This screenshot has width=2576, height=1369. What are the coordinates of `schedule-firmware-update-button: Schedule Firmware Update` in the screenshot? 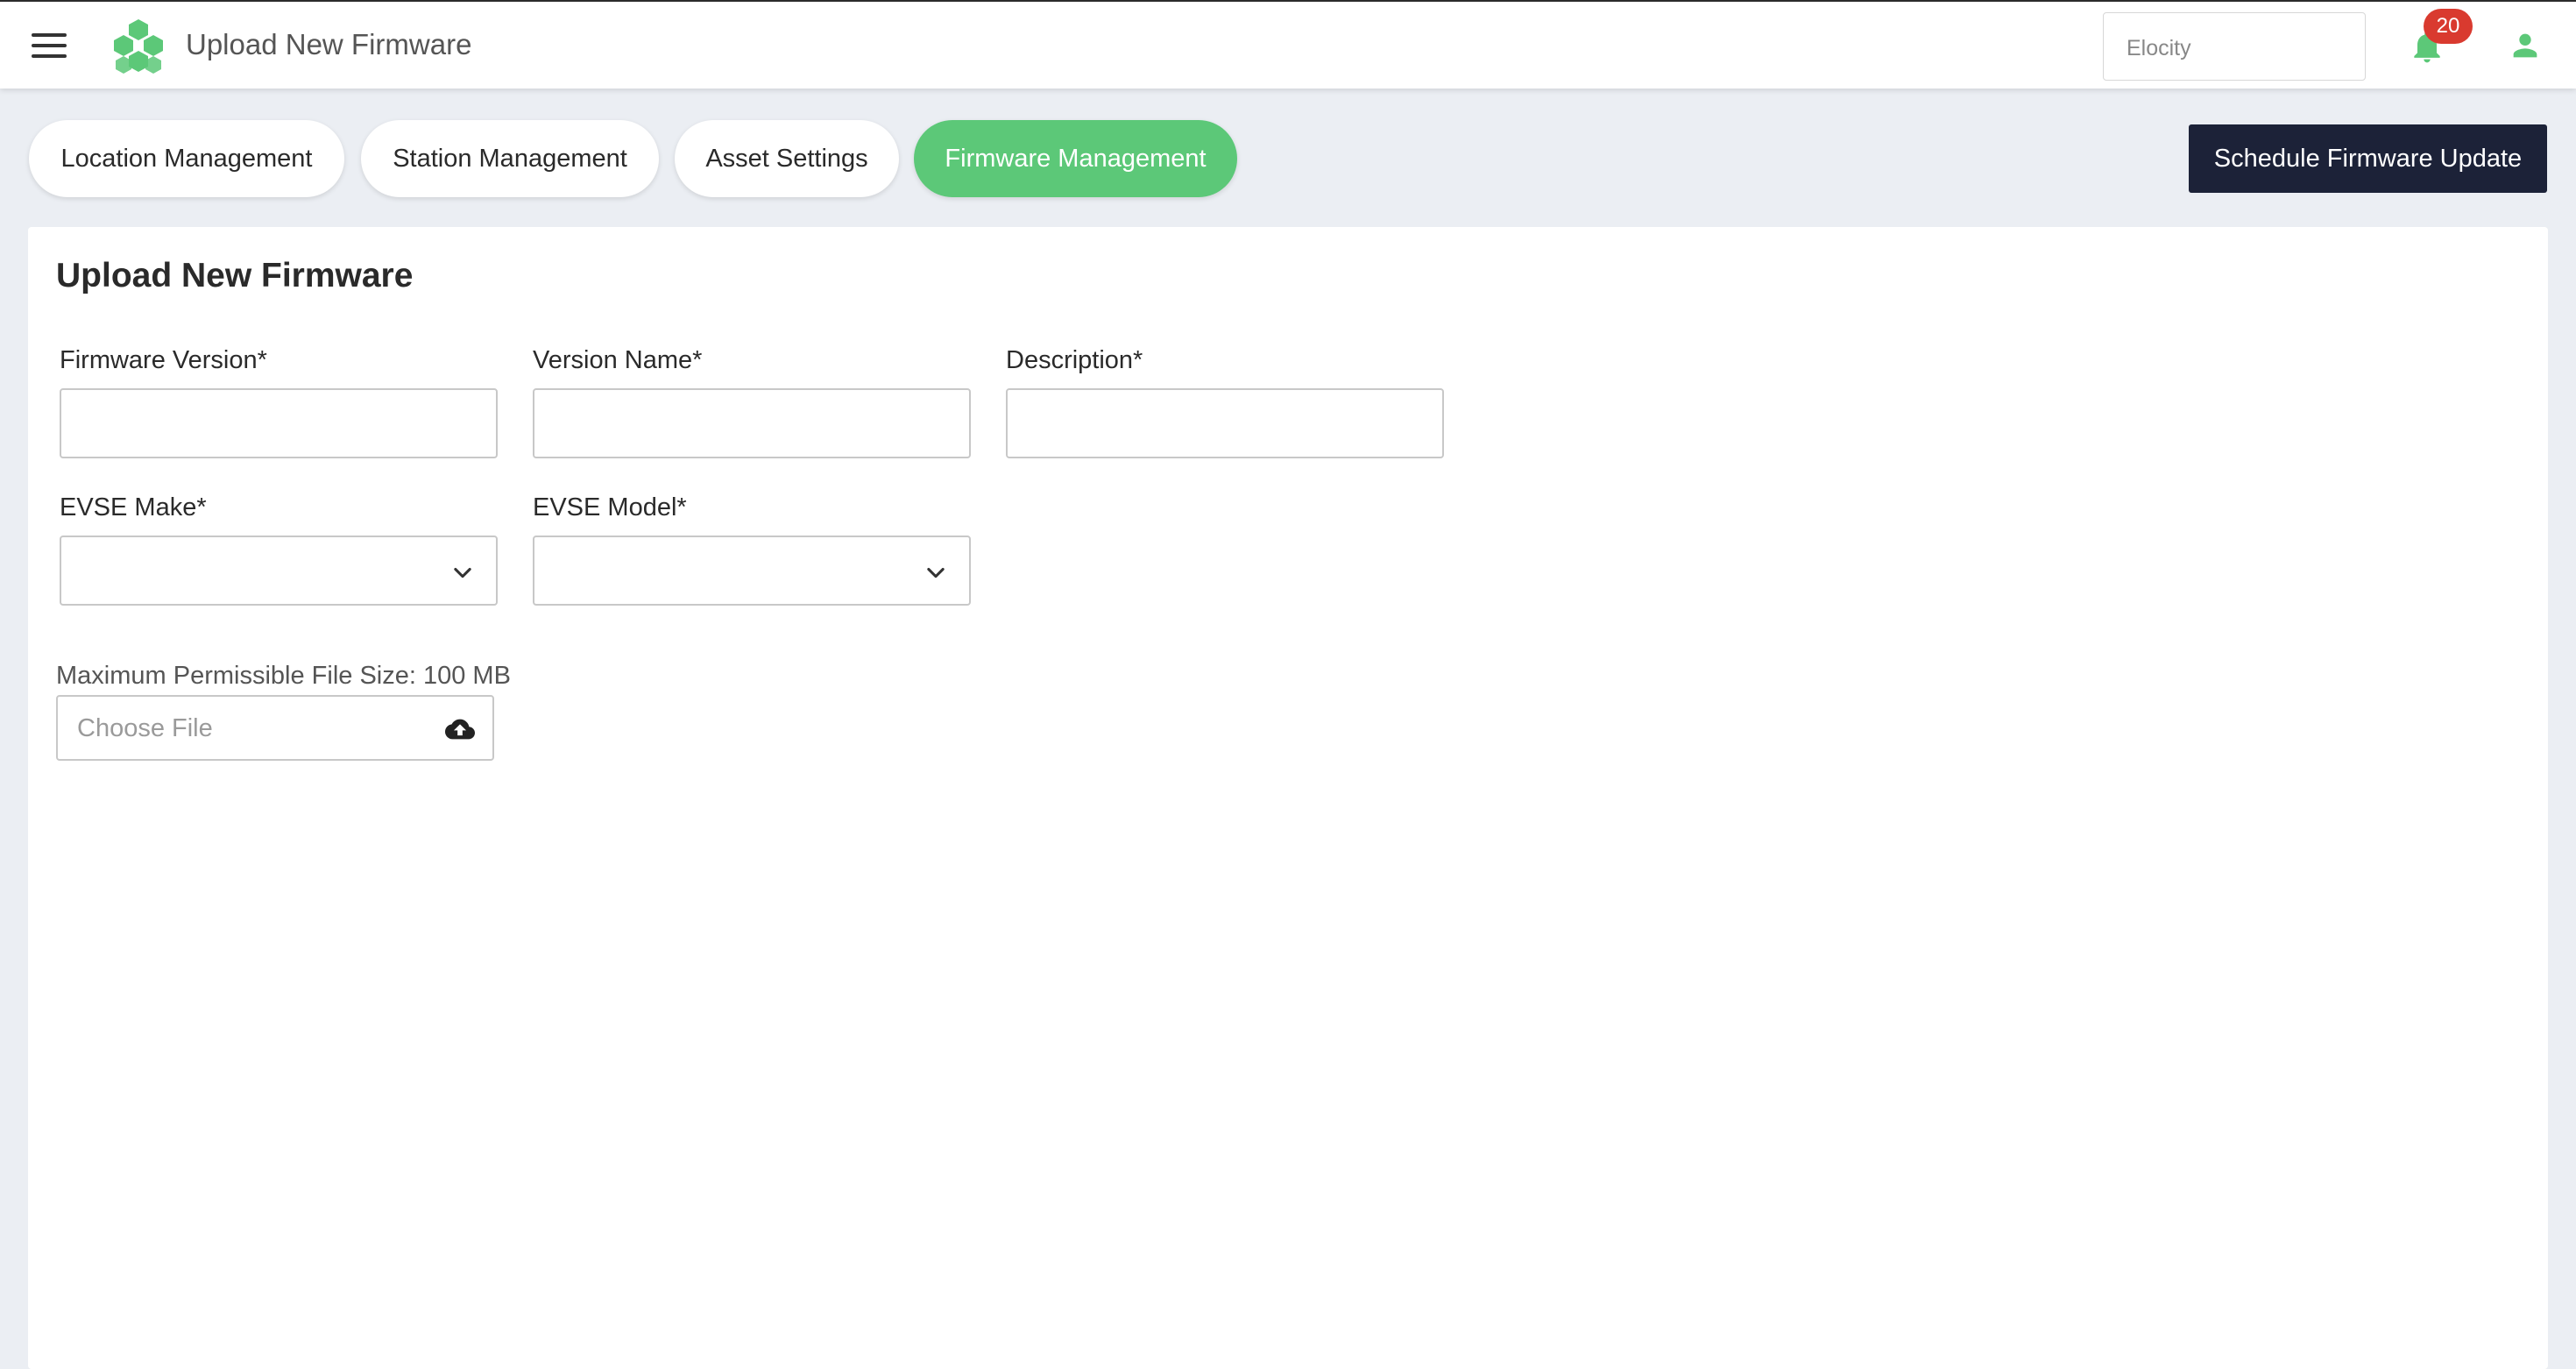 It's located at (2368, 158).